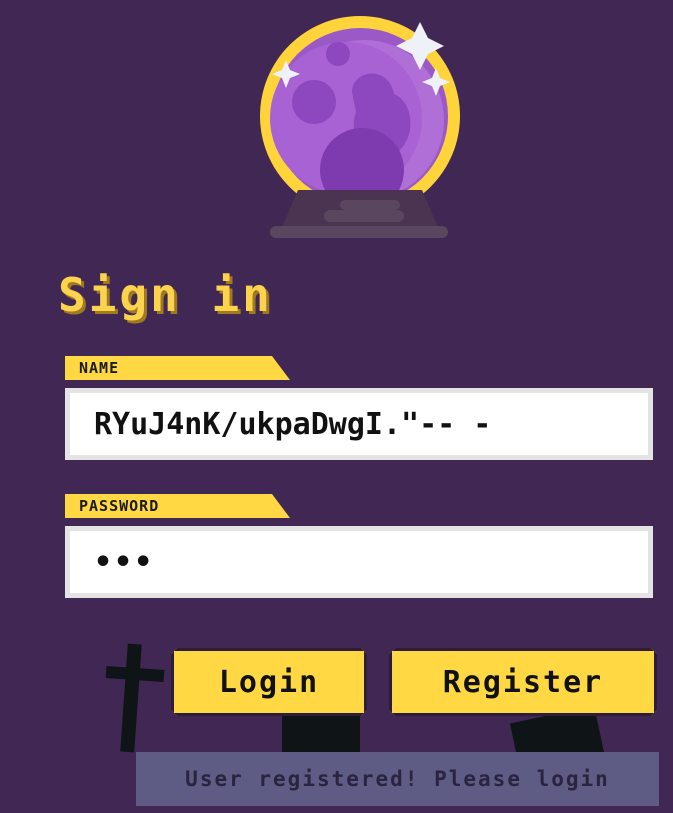  What do you see at coordinates (359, 424) in the screenshot?
I see `name-input` at bounding box center [359, 424].